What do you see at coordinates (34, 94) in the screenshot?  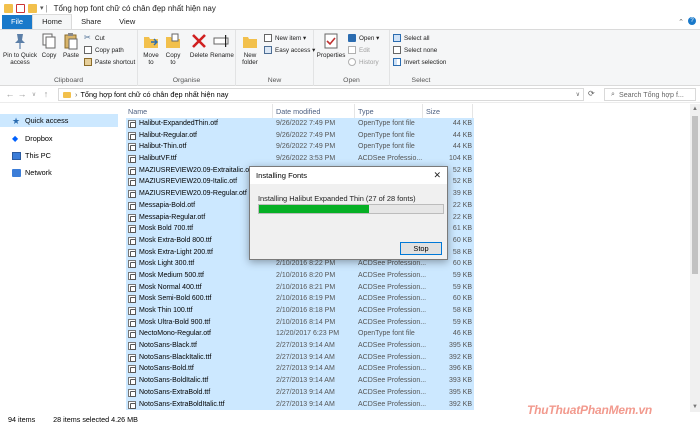 I see `recent-locations-chevron-icon: ∨` at bounding box center [34, 94].